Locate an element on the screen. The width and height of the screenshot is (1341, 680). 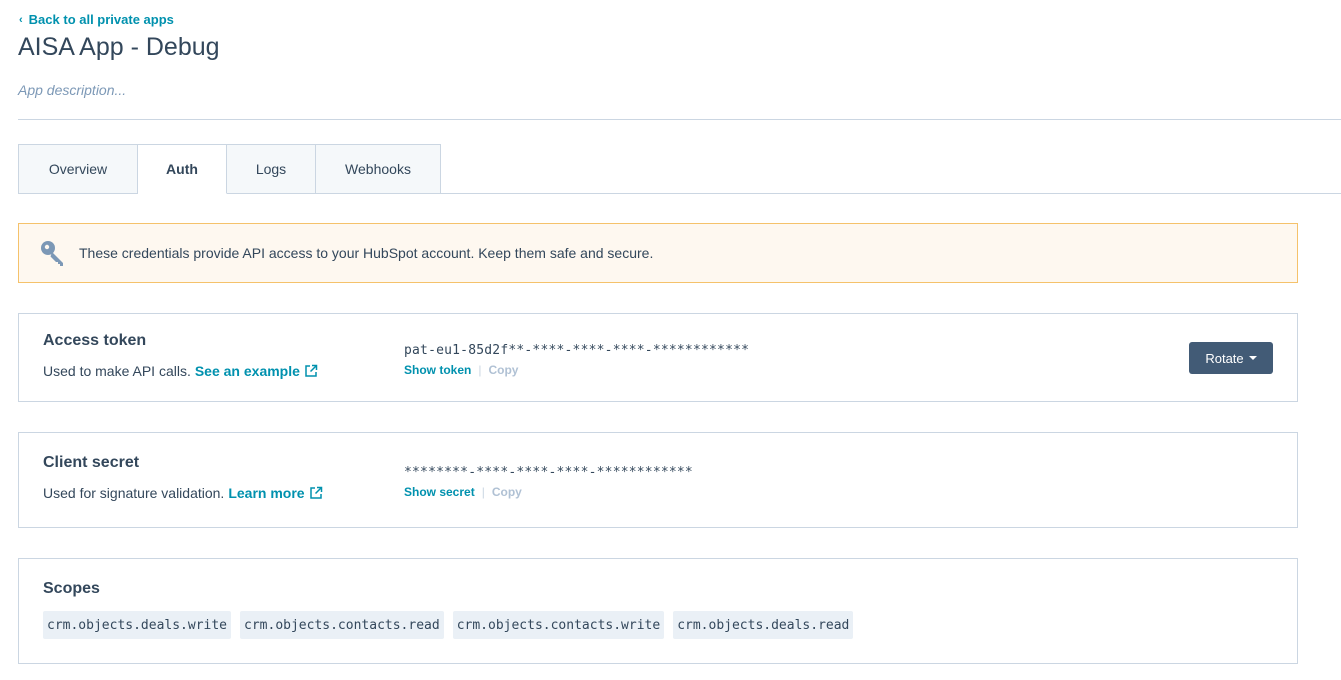
see-example-link: See an example is located at coordinates (256, 371).